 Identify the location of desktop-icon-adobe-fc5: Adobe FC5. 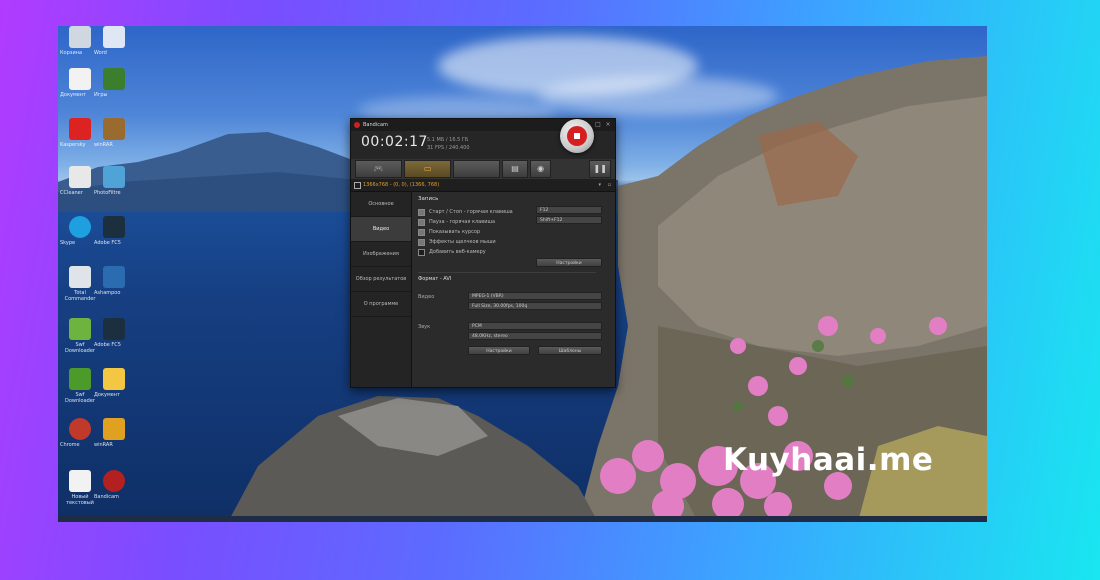
(114, 231).